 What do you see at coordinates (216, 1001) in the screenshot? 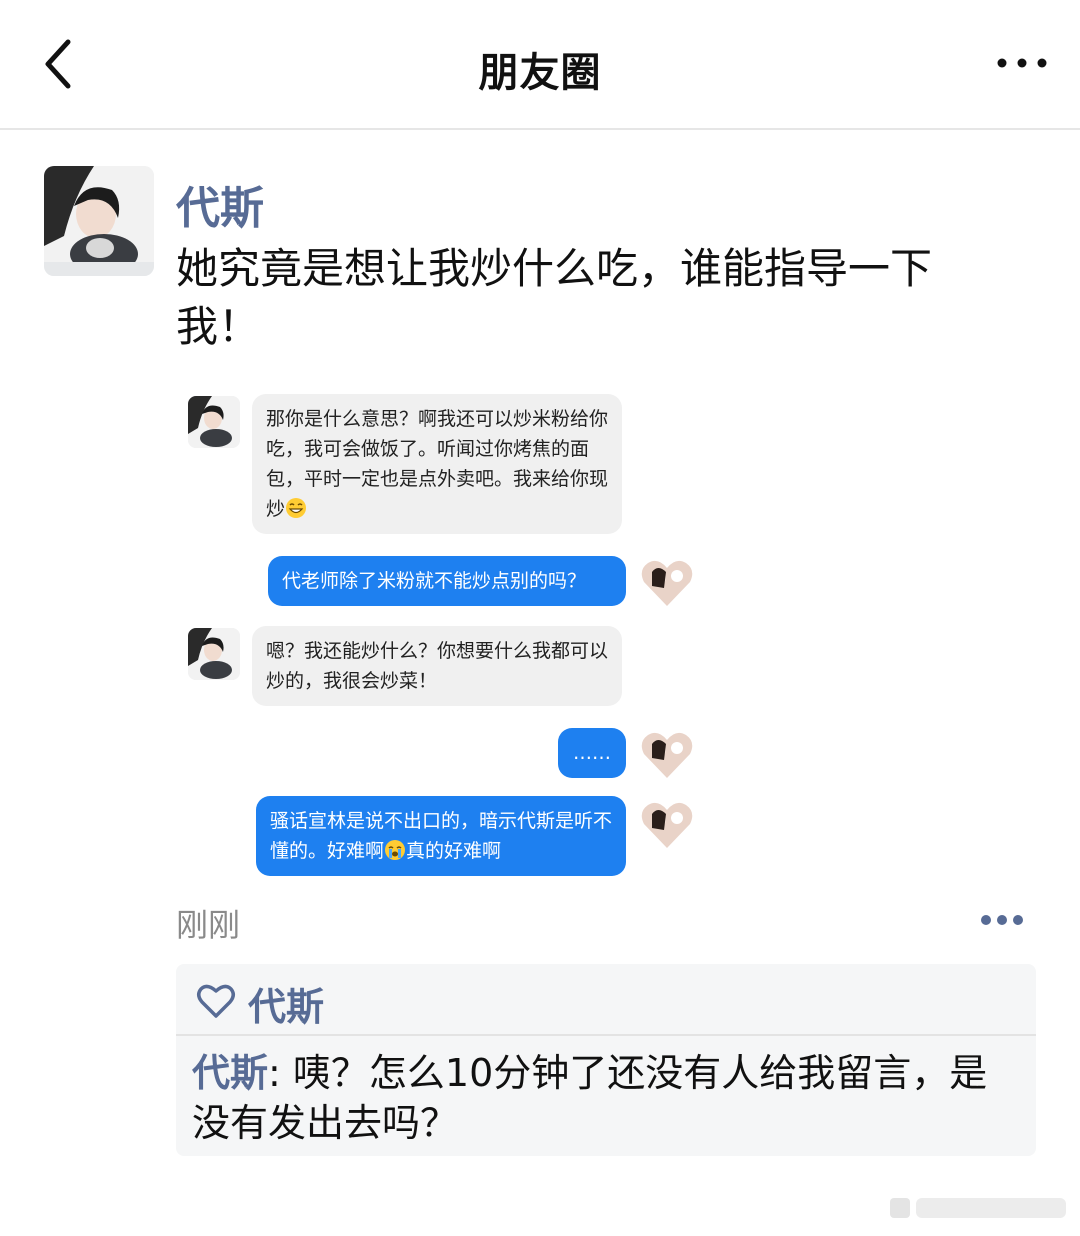
I see `heart-outline-icon` at bounding box center [216, 1001].